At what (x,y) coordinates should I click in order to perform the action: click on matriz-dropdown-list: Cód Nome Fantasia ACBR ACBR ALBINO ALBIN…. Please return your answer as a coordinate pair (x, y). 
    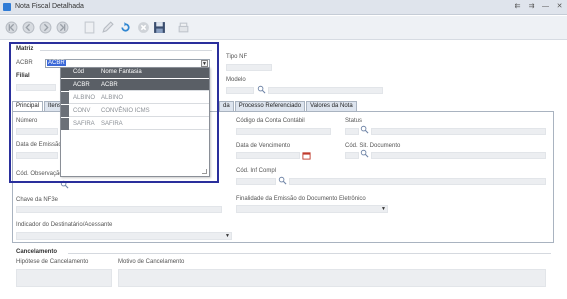
    Looking at the image, I should click on (135, 122).